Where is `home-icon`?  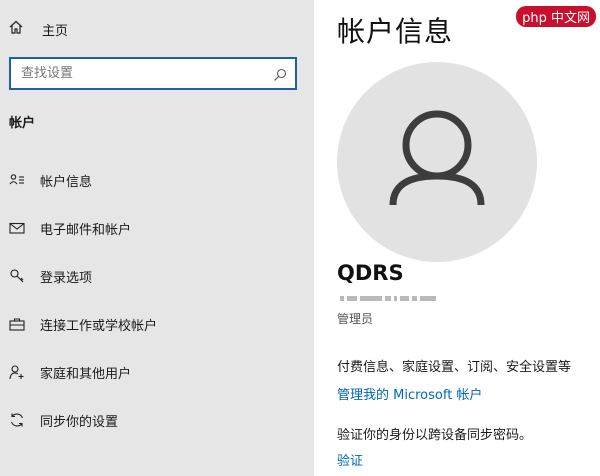 home-icon is located at coordinates (16, 29).